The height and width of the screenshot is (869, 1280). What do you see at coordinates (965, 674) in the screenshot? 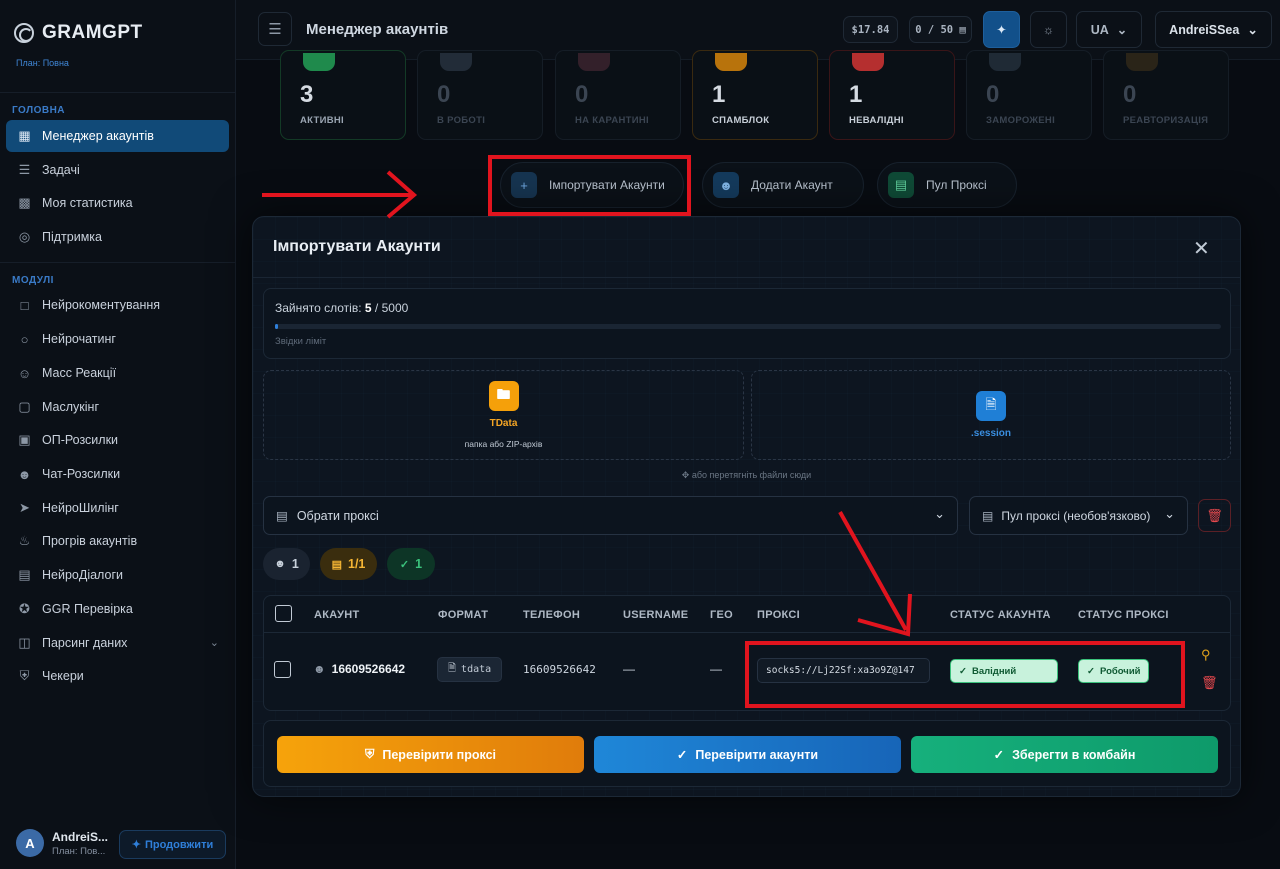
I see `highlight-proxy-row` at bounding box center [965, 674].